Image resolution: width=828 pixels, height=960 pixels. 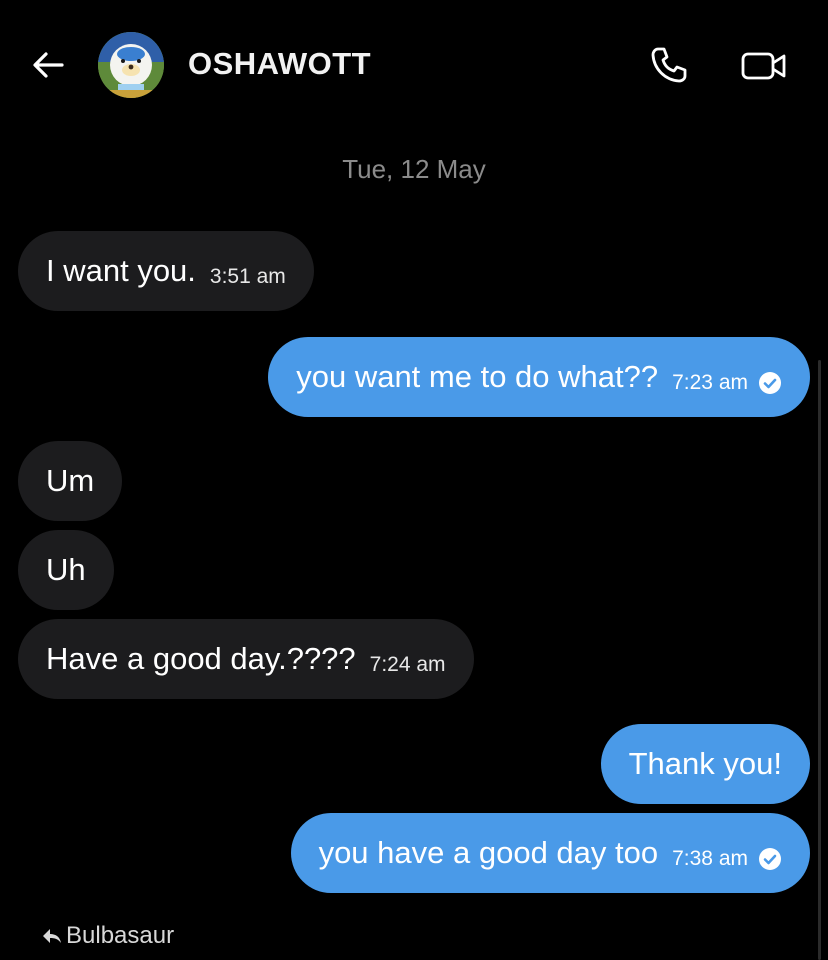 I want to click on message-text: you have a good day too, so click(x=488, y=852).